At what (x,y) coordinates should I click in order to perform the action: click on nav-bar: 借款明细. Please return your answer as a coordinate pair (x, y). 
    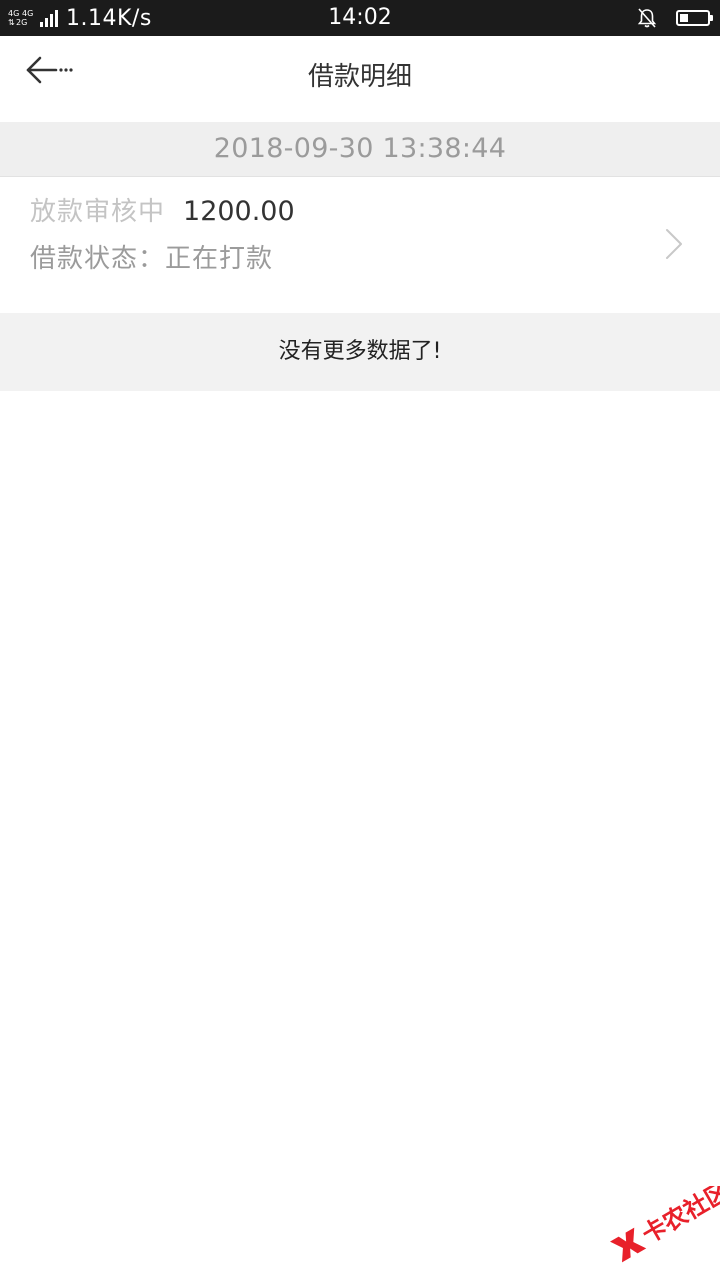
    Looking at the image, I should click on (360, 79).